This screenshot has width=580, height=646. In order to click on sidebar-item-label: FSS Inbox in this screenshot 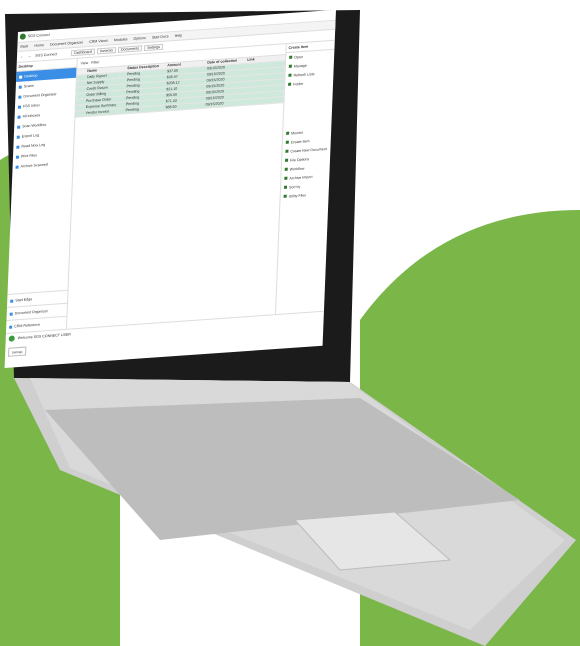, I will do `click(31, 106)`.